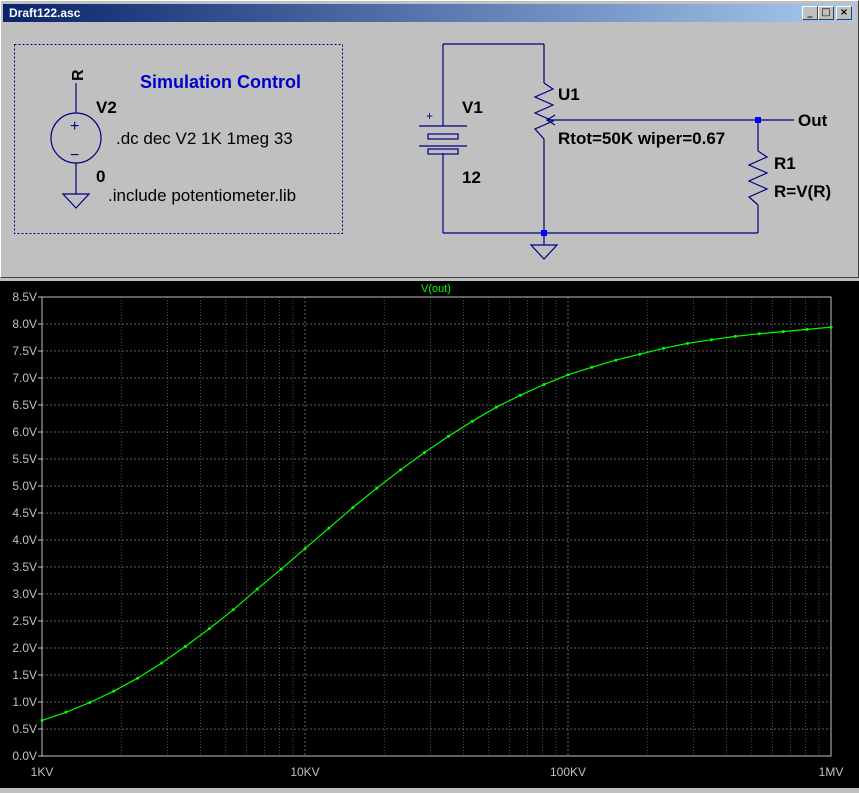 This screenshot has width=859, height=793. What do you see at coordinates (24, 432) in the screenshot?
I see `y-tick-label: 6.0V` at bounding box center [24, 432].